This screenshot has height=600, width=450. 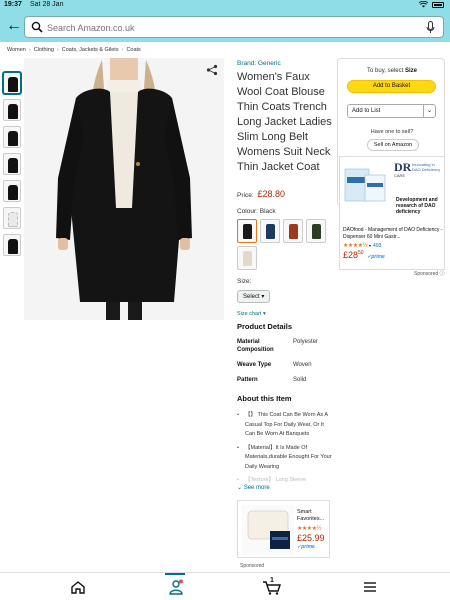 I want to click on image-thumbnails, so click(x=13, y=166).